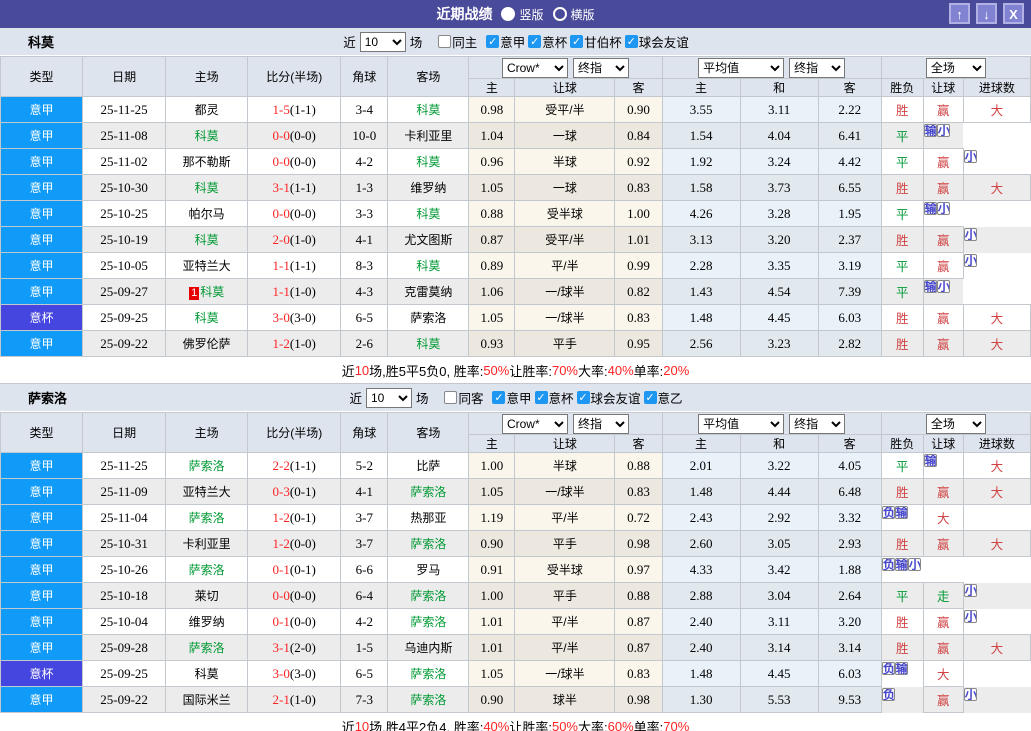 The height and width of the screenshot is (731, 1031). What do you see at coordinates (779, 213) in the screenshot?
I see `euro-draw-odds-cell: 3.28` at bounding box center [779, 213].